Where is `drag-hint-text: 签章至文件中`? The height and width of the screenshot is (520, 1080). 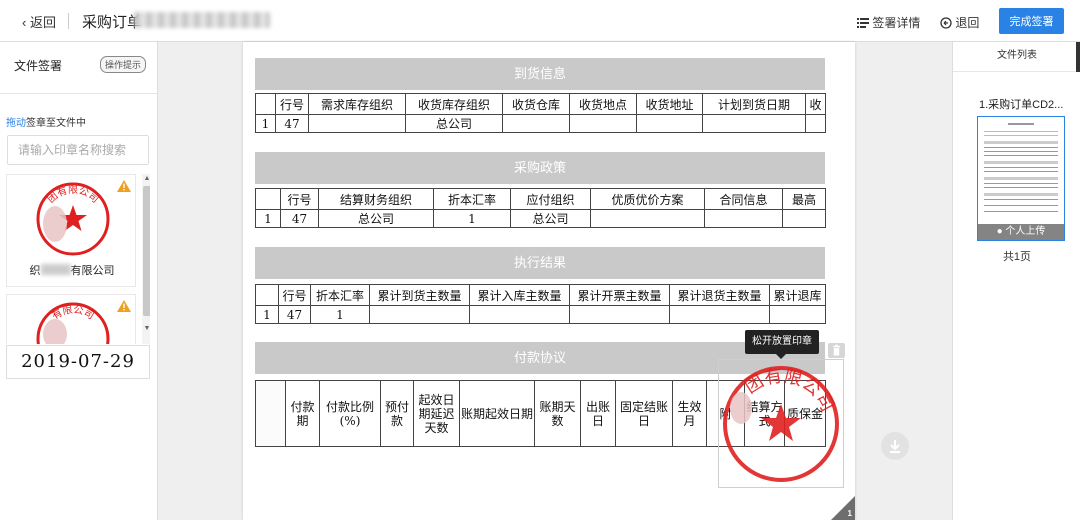 drag-hint-text: 签章至文件中 is located at coordinates (56, 123).